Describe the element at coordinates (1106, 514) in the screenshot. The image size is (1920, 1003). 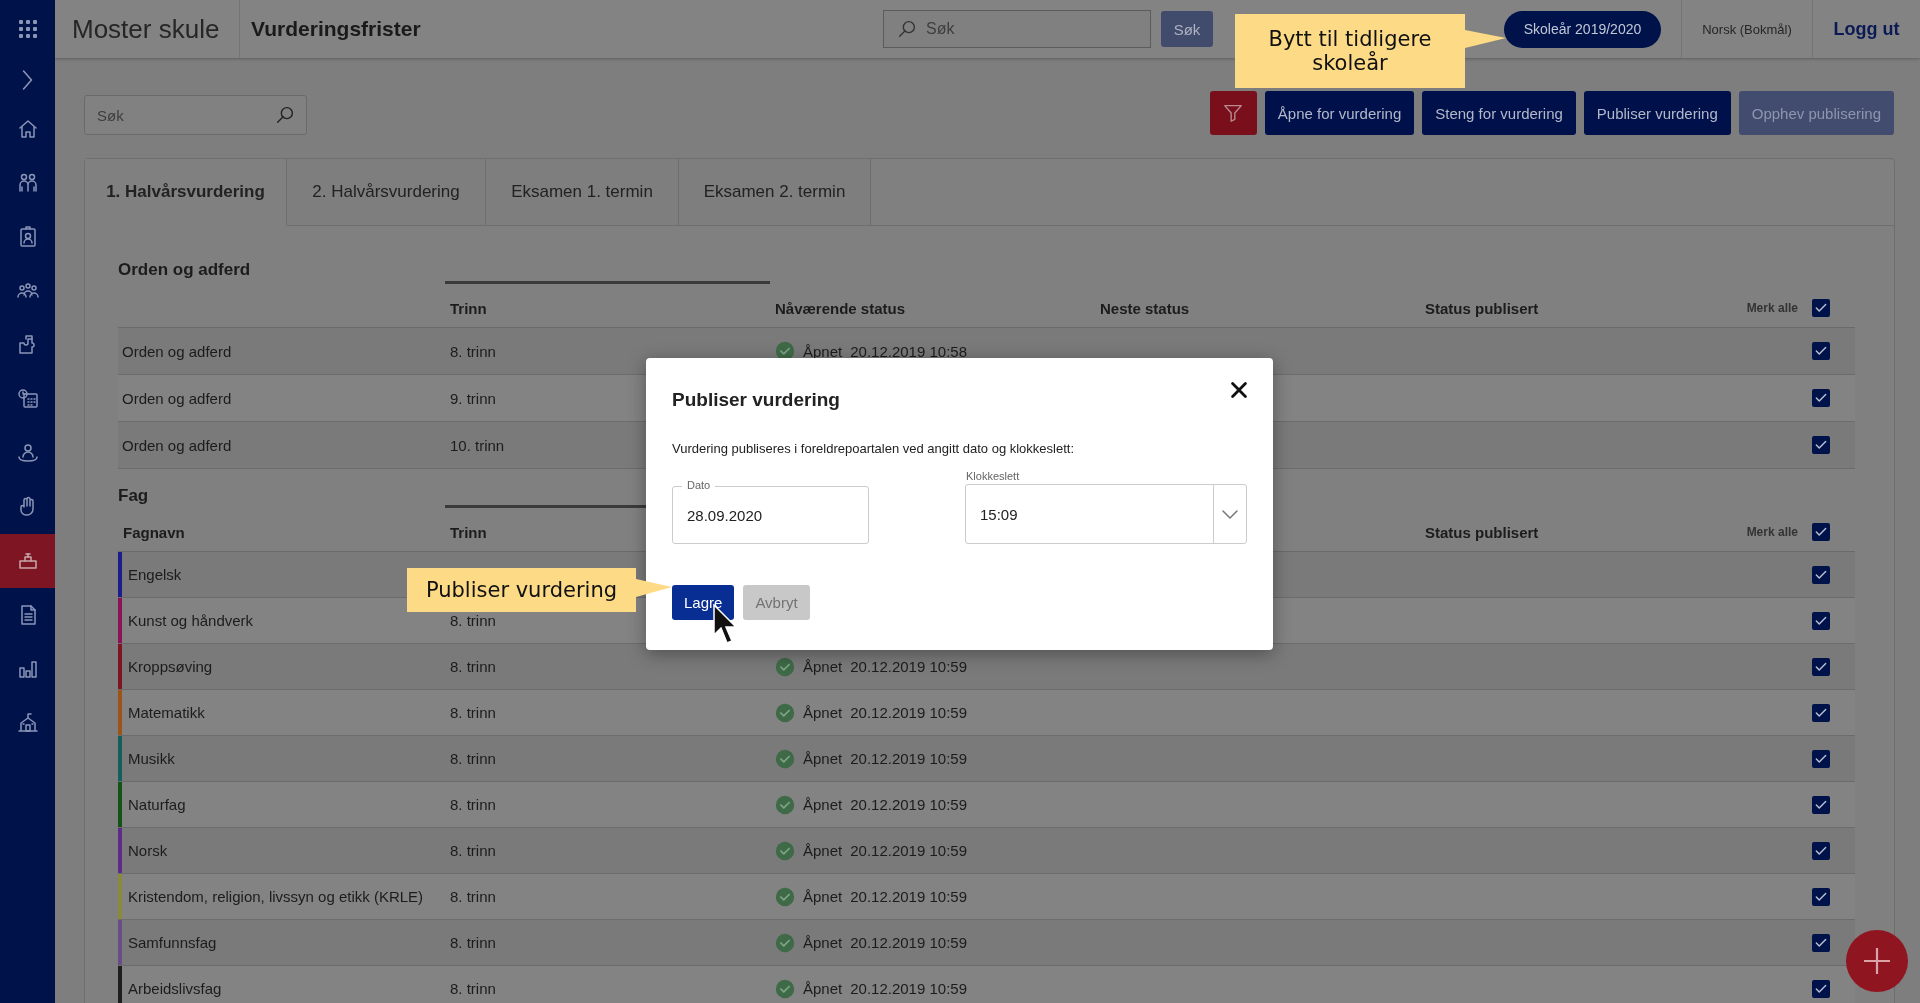
I see `time-dropdown: 15:09` at that location.